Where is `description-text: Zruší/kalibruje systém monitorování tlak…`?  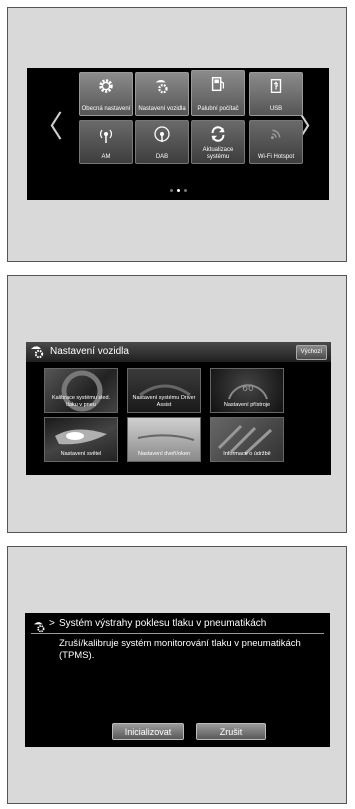 description-text: Zruší/kalibruje systém monitorování tlak… is located at coordinates (180, 649).